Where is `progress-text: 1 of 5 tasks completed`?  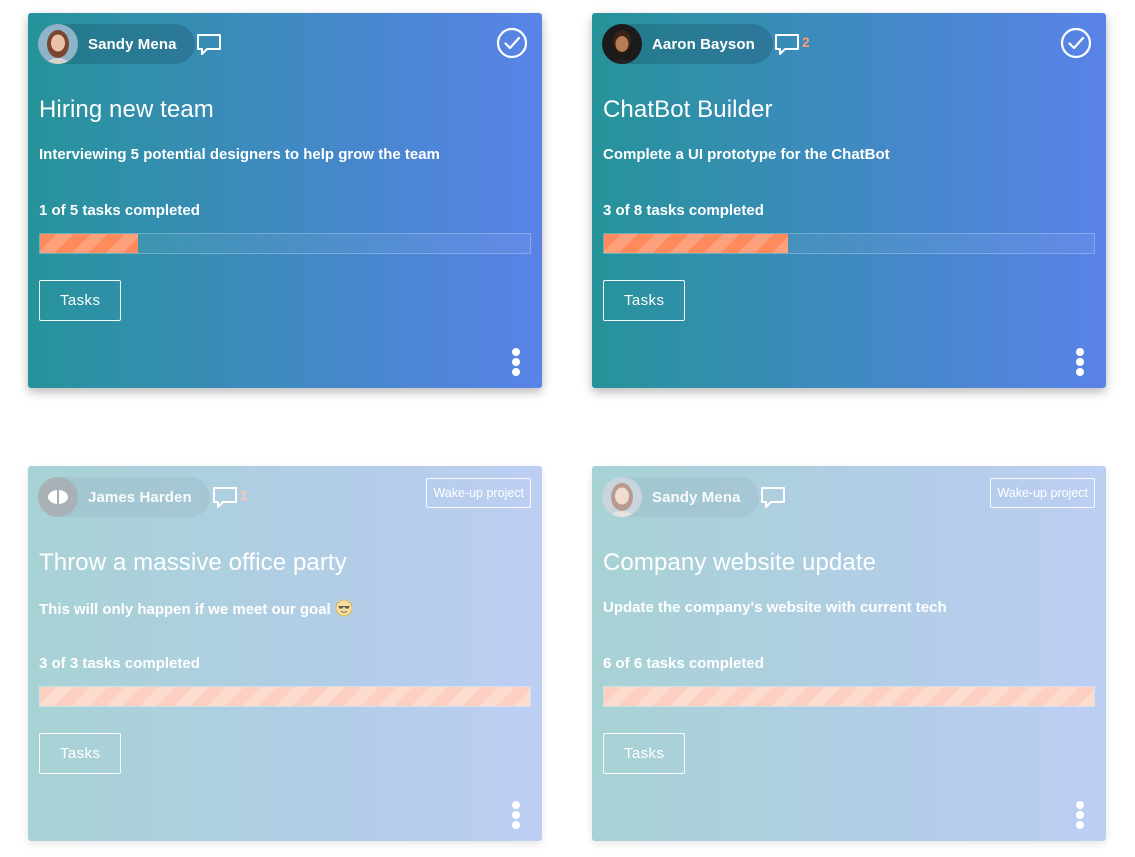 progress-text: 1 of 5 tasks completed is located at coordinates (119, 210).